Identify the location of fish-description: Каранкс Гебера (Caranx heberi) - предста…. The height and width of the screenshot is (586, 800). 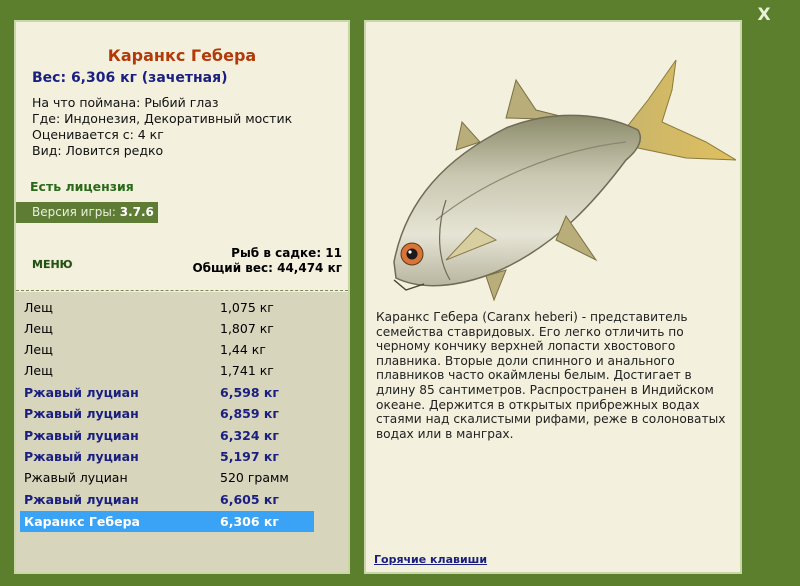
(551, 375).